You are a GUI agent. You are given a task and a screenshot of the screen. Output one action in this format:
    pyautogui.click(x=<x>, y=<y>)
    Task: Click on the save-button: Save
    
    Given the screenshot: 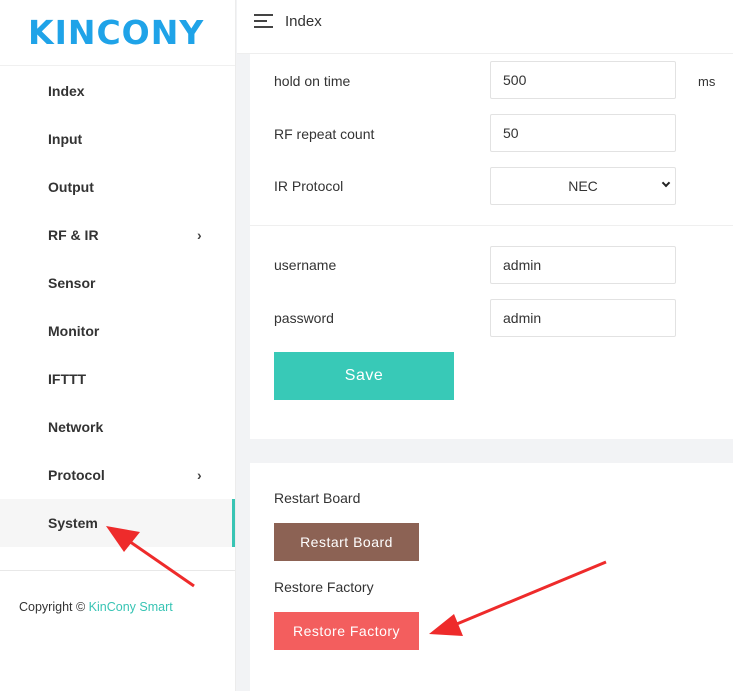 What is the action you would take?
    pyautogui.click(x=364, y=376)
    